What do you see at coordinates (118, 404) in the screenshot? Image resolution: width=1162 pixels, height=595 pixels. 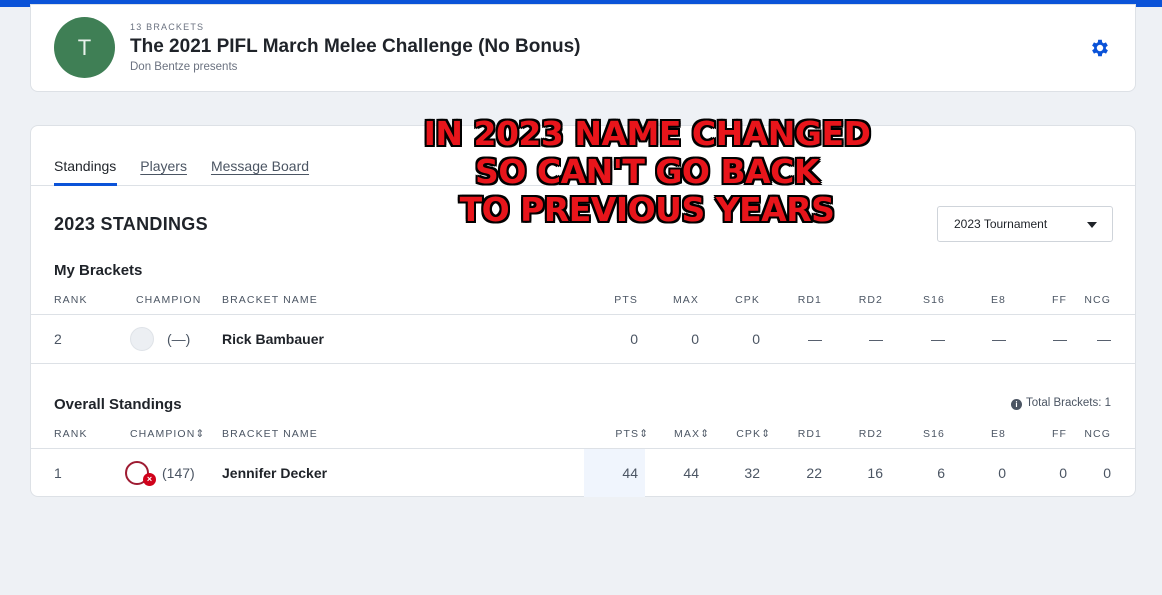 I see `overall-standings-title: Overall Standings` at bounding box center [118, 404].